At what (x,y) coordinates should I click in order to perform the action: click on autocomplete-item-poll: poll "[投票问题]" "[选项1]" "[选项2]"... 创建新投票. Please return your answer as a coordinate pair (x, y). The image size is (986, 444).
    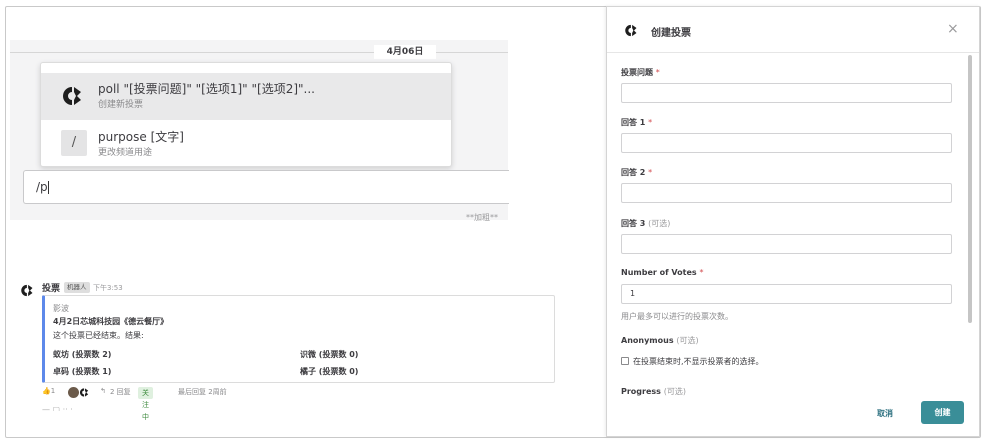
    Looking at the image, I should click on (246, 96).